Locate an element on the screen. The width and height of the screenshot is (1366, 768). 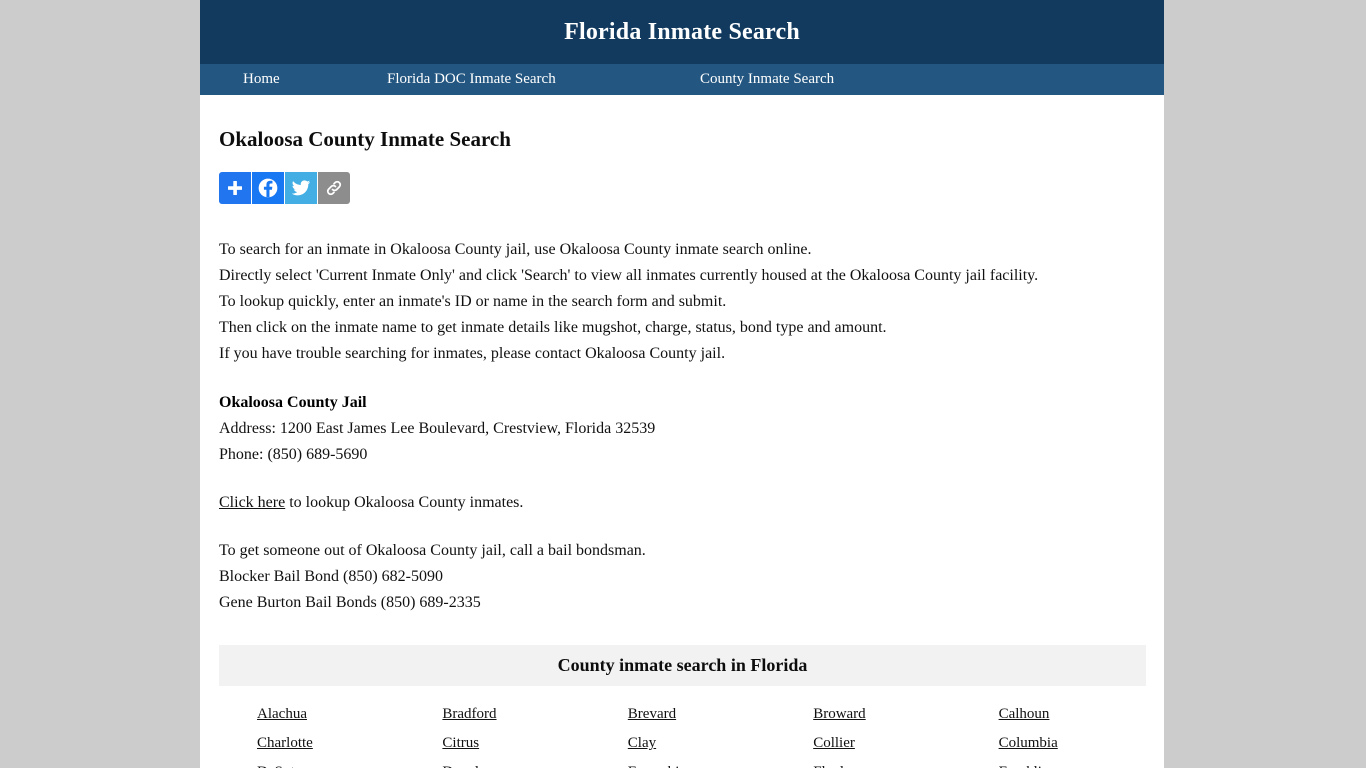
county-cell: Collier is located at coordinates (867, 743).